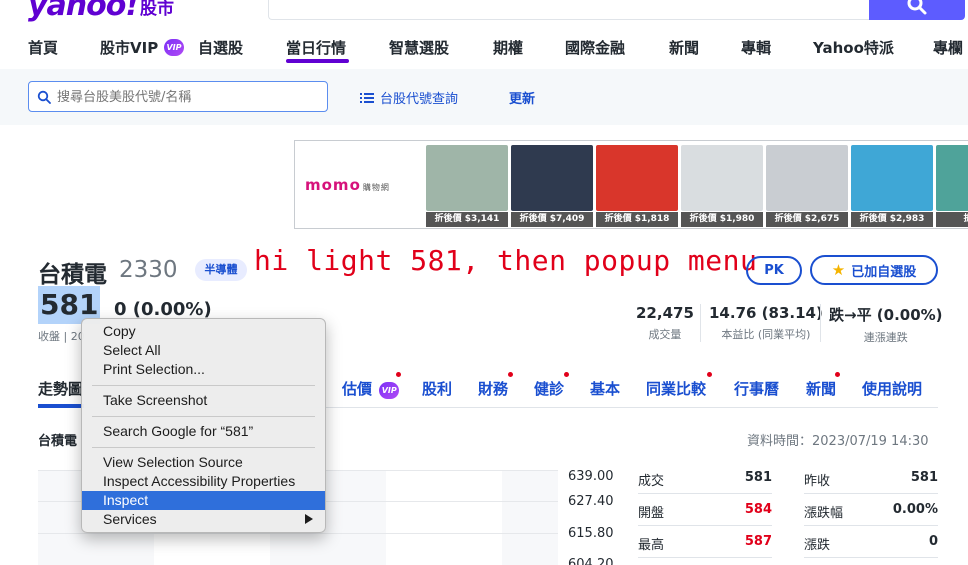 The image size is (968, 565). I want to click on tab-calendar: 行事曆, so click(756, 388).